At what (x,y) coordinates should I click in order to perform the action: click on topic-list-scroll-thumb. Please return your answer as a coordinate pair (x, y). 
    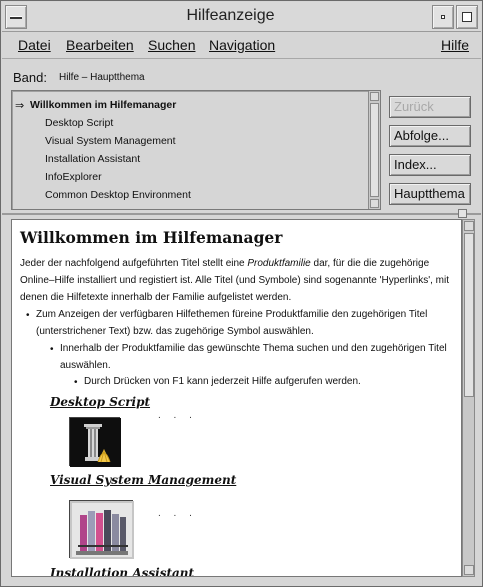
    Looking at the image, I should click on (374, 150).